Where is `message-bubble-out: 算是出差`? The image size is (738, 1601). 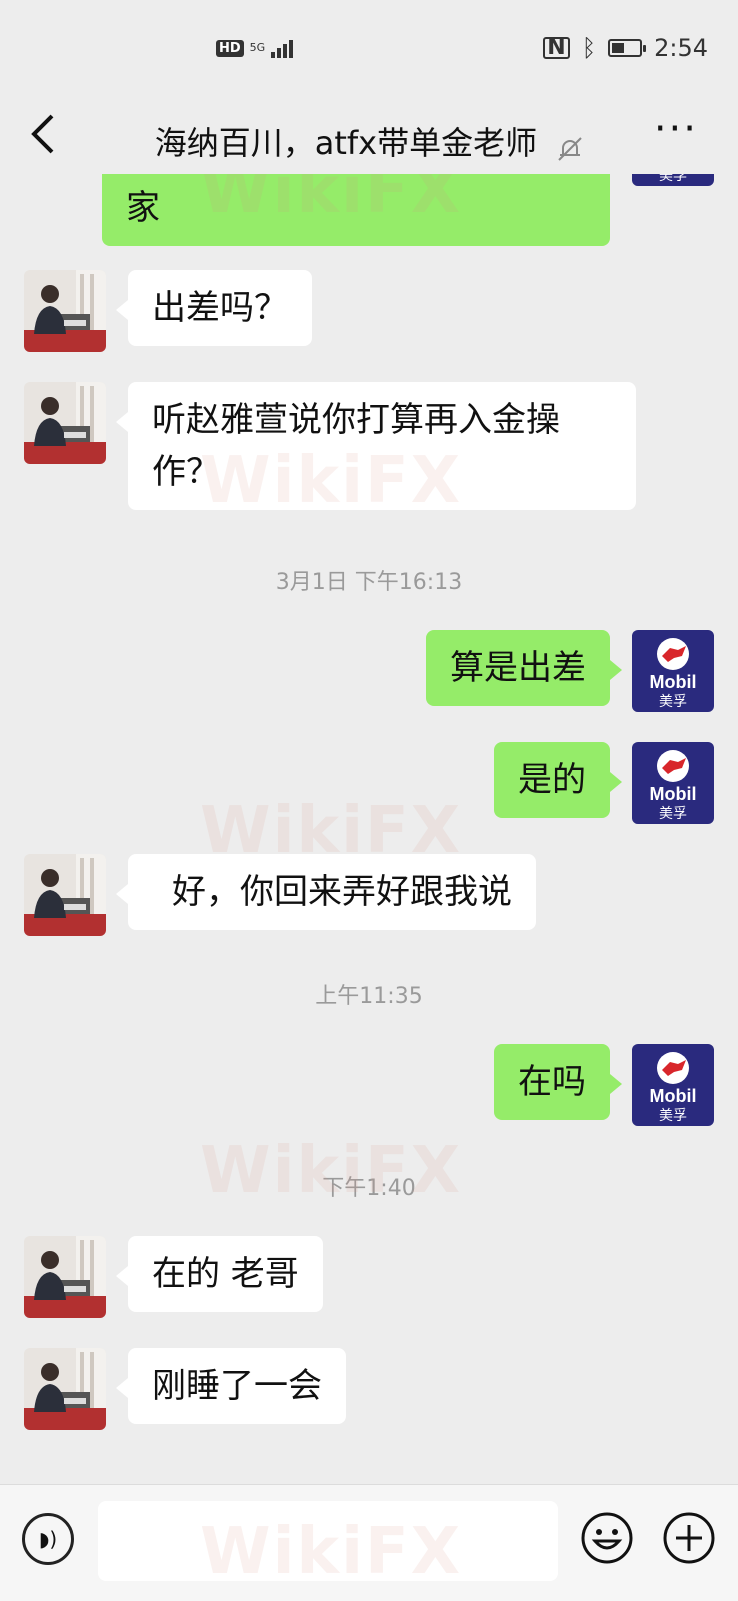 message-bubble-out: 算是出差 is located at coordinates (524, 668).